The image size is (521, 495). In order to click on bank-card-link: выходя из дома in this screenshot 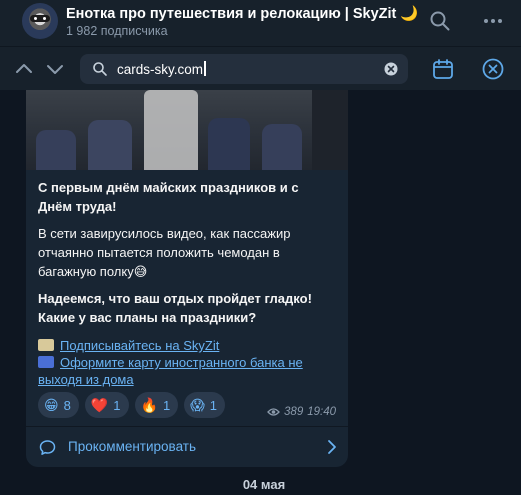, I will do `click(86, 379)`.